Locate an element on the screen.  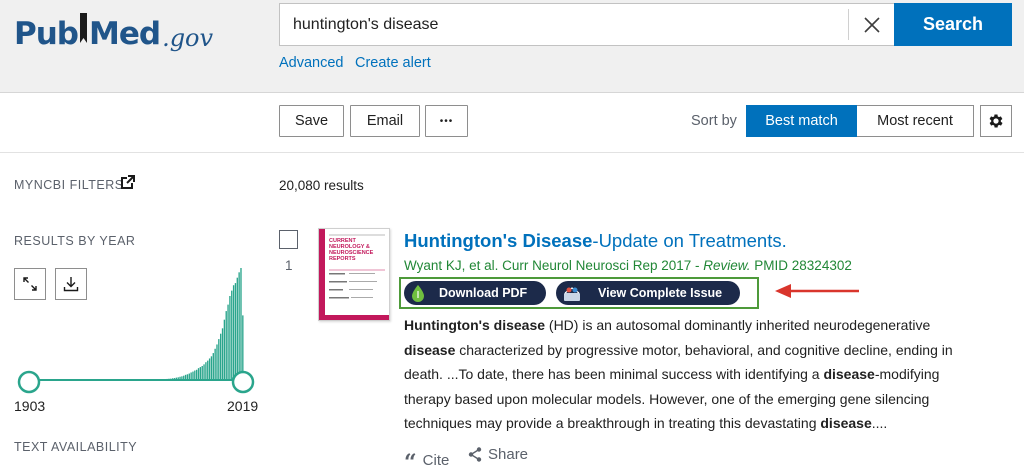
sort-toggle: Best match Most recent is located at coordinates (860, 121).